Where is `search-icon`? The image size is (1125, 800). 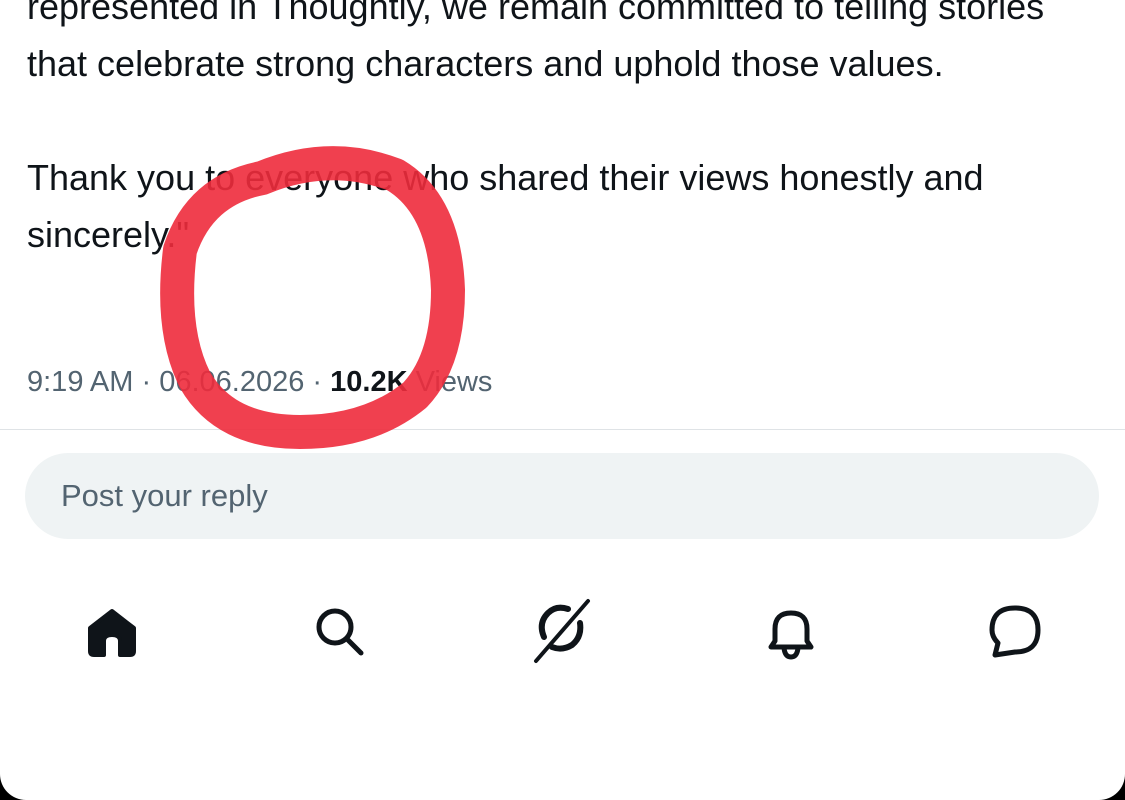 search-icon is located at coordinates (340, 632).